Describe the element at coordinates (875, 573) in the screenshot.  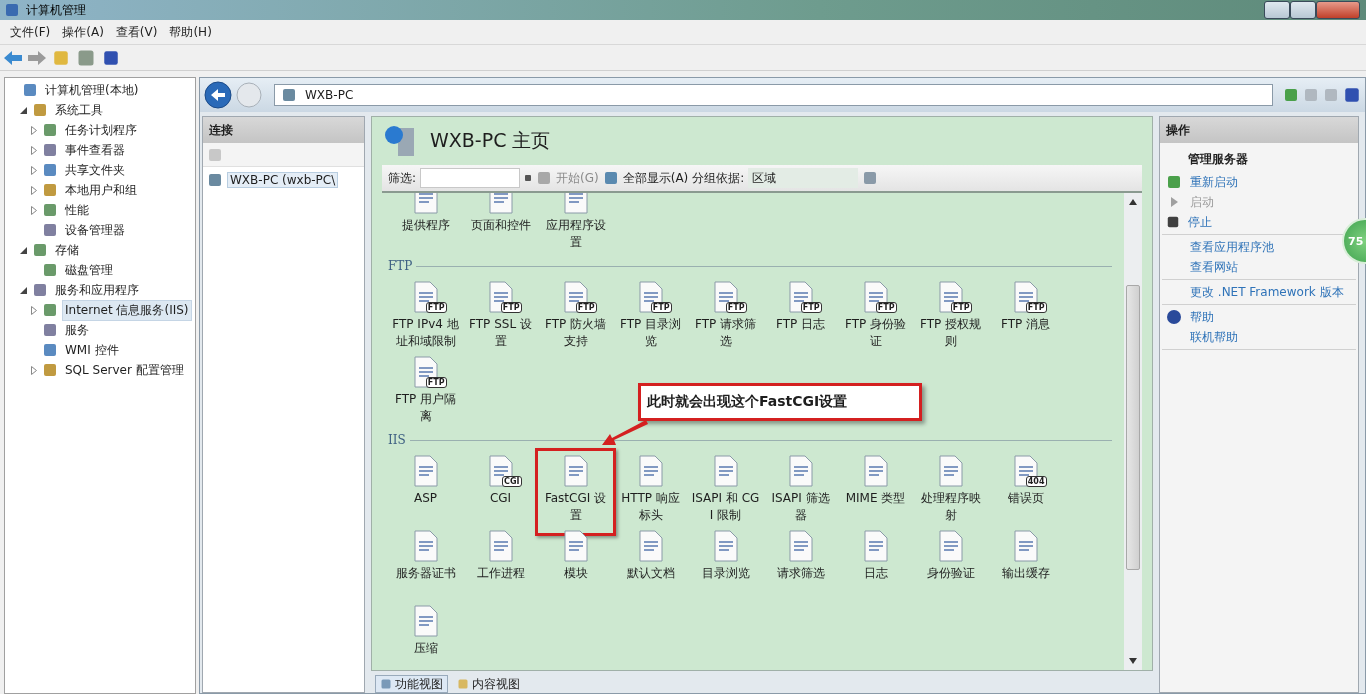
I see `feature-label: 日志` at that location.